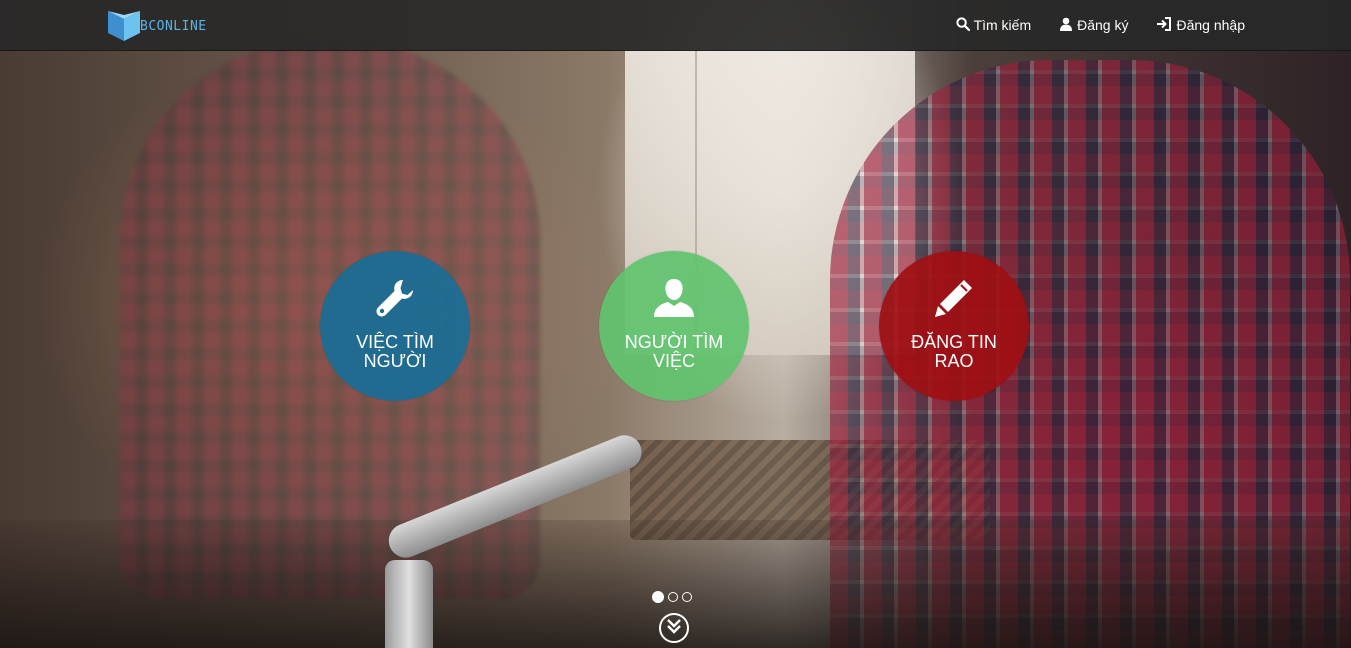 The height and width of the screenshot is (648, 1351). I want to click on cube-logo-icon, so click(124, 26).